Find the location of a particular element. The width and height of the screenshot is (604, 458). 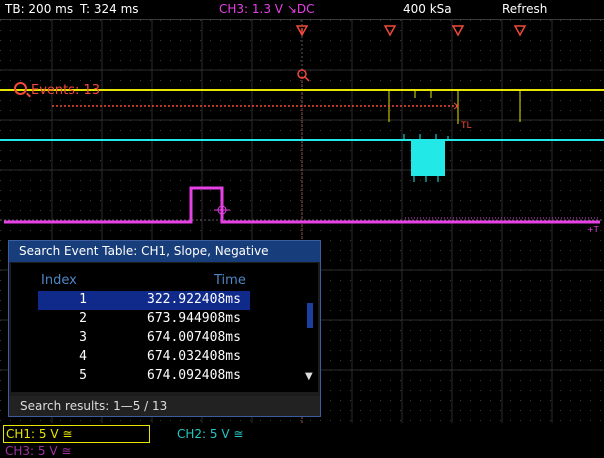

row-index: 3 is located at coordinates (83, 337).